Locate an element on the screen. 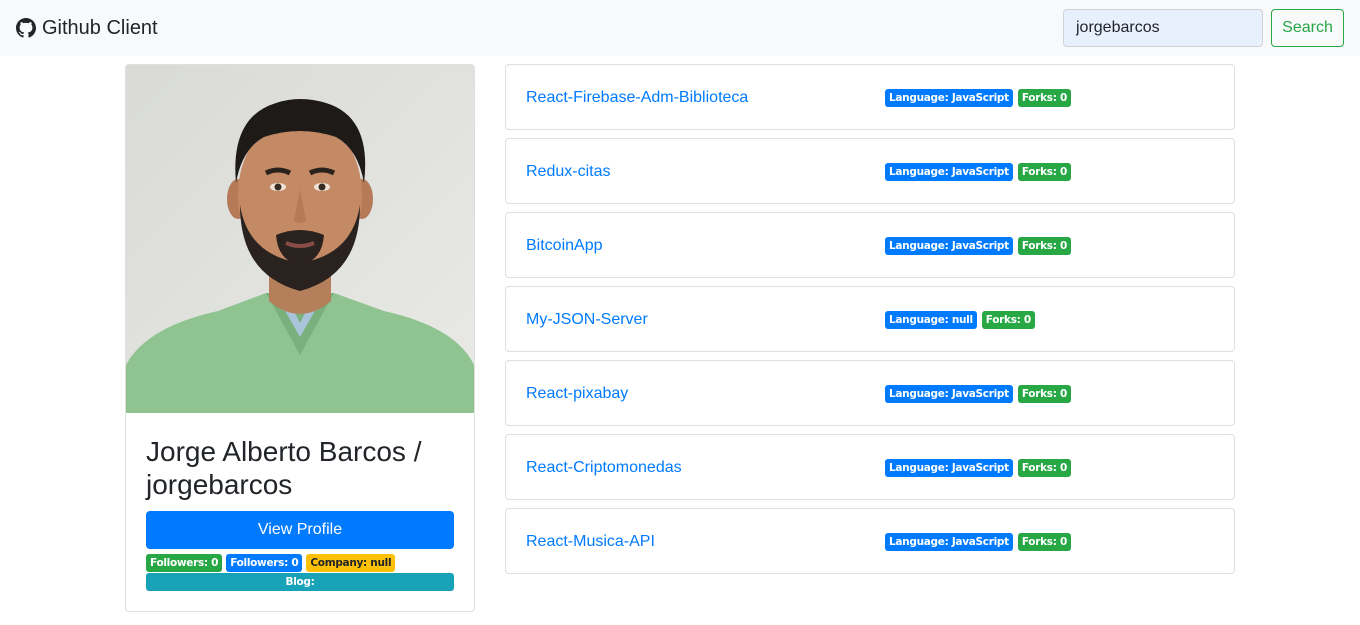 The image size is (1360, 625). repo-link: My-JSON-Server is located at coordinates (587, 320).